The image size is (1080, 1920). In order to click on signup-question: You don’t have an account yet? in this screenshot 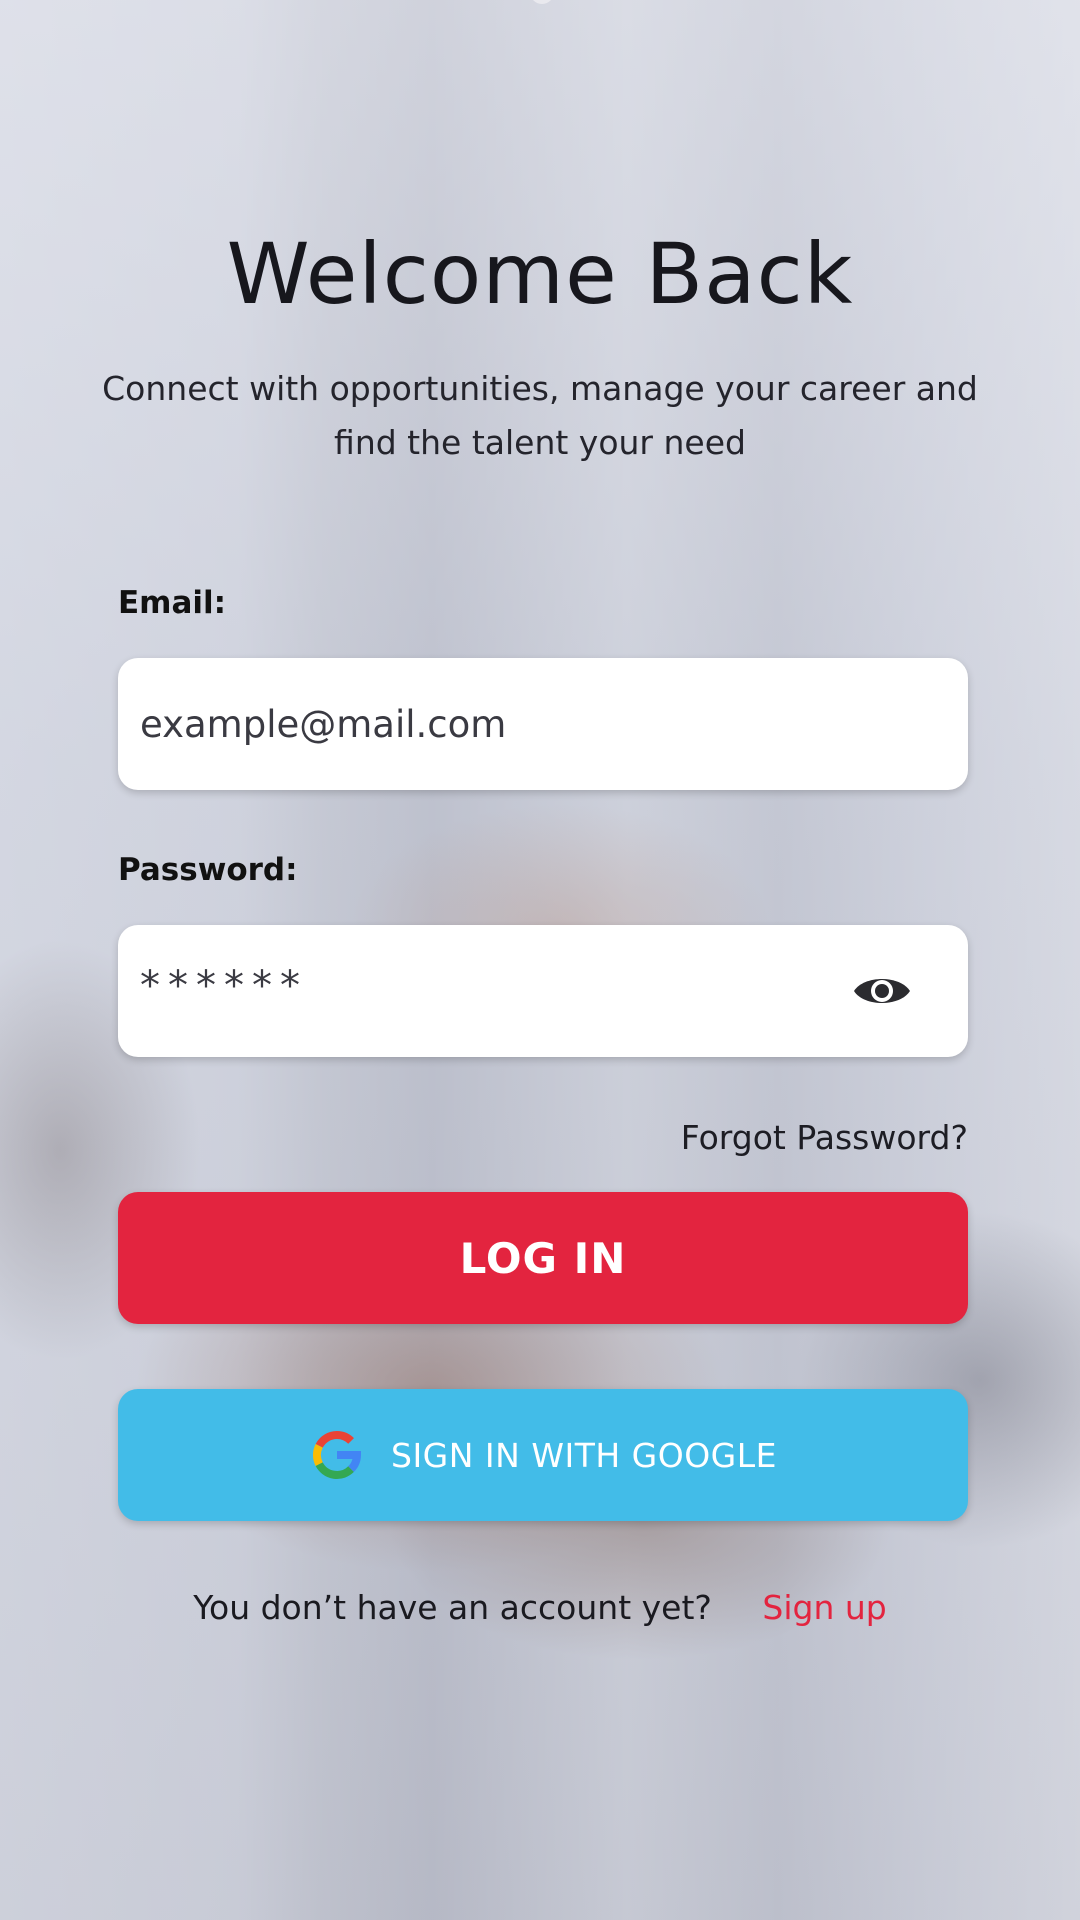, I will do `click(452, 1607)`.